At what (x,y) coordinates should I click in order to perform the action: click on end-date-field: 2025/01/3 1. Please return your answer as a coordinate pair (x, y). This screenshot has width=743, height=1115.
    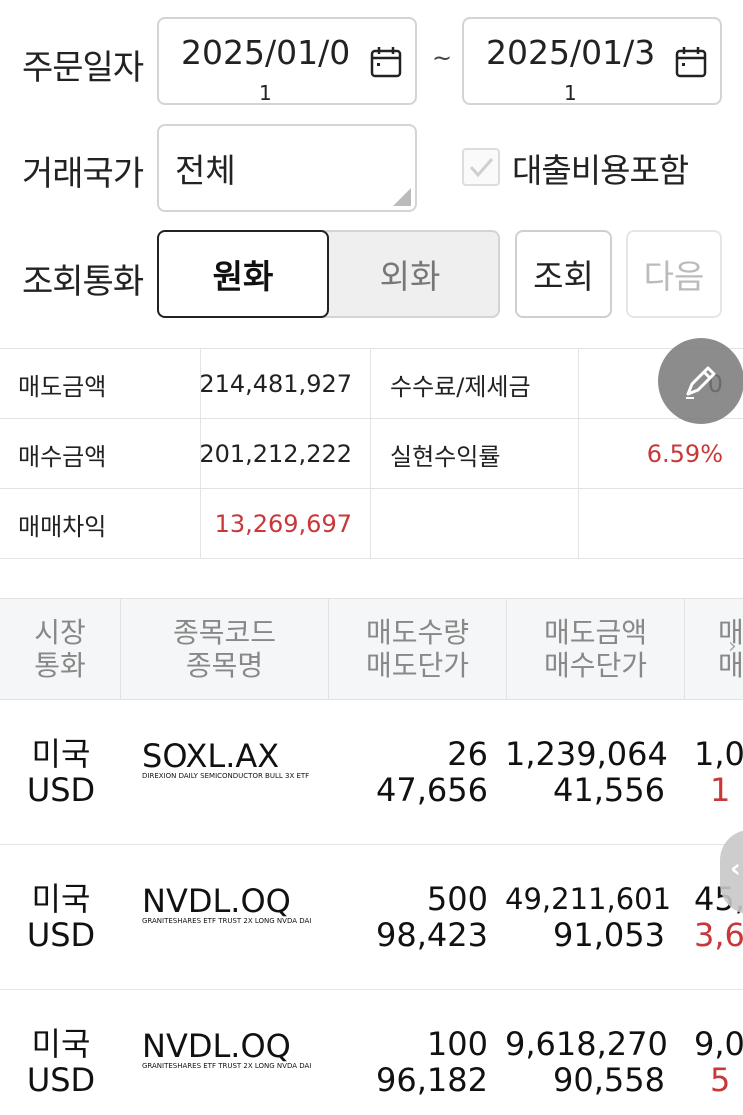
    Looking at the image, I should click on (592, 61).